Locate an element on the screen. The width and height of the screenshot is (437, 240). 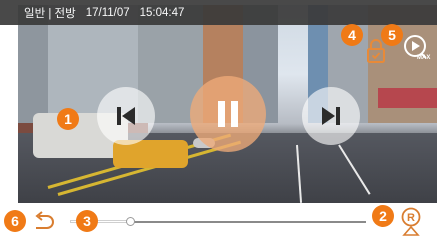
previous-icon is located at coordinates (126, 116).